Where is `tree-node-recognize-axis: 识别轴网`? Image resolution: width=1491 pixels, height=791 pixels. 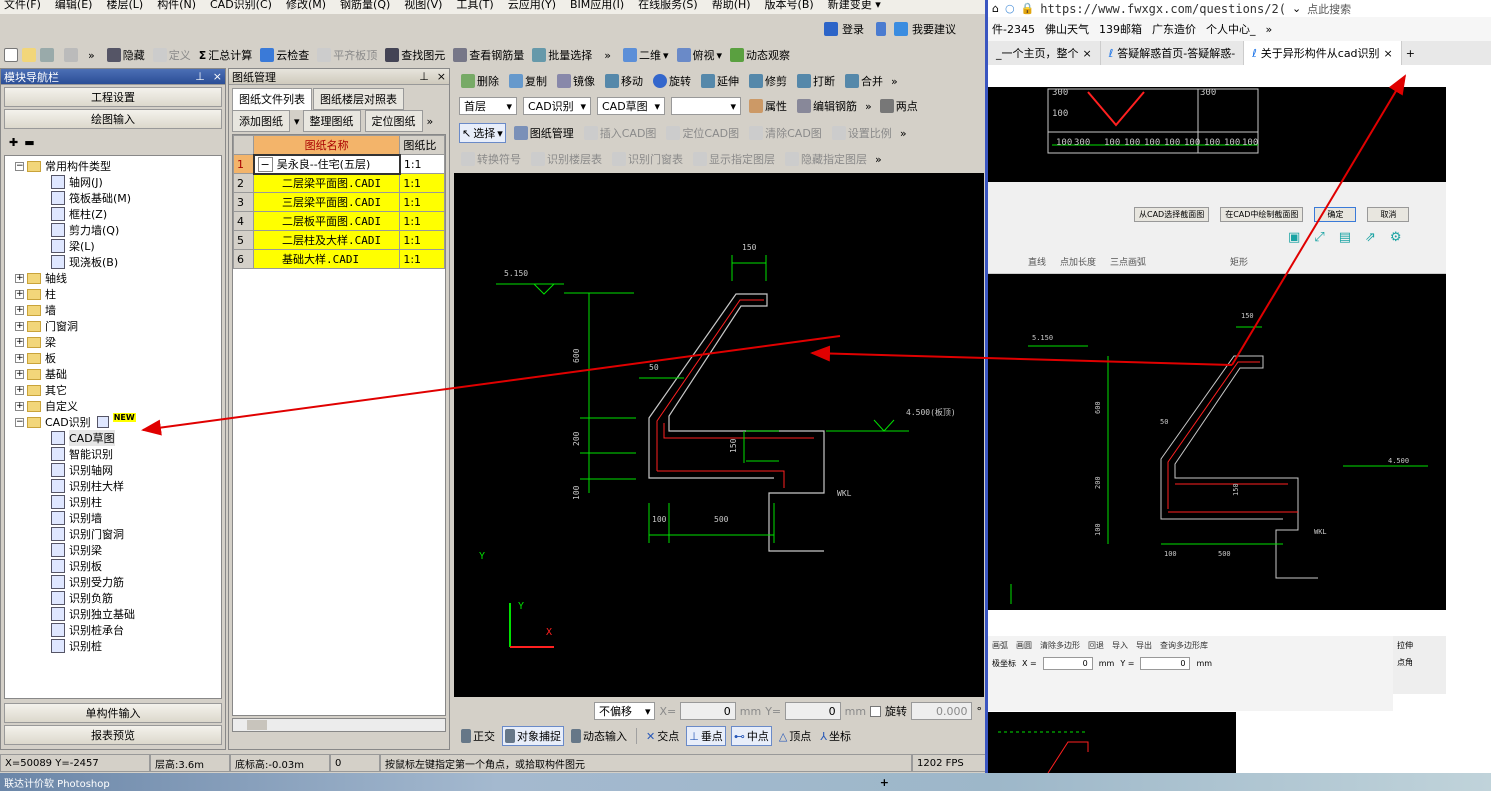
tree-node-recognize-axis: 识别轴网 is located at coordinates (113, 470).